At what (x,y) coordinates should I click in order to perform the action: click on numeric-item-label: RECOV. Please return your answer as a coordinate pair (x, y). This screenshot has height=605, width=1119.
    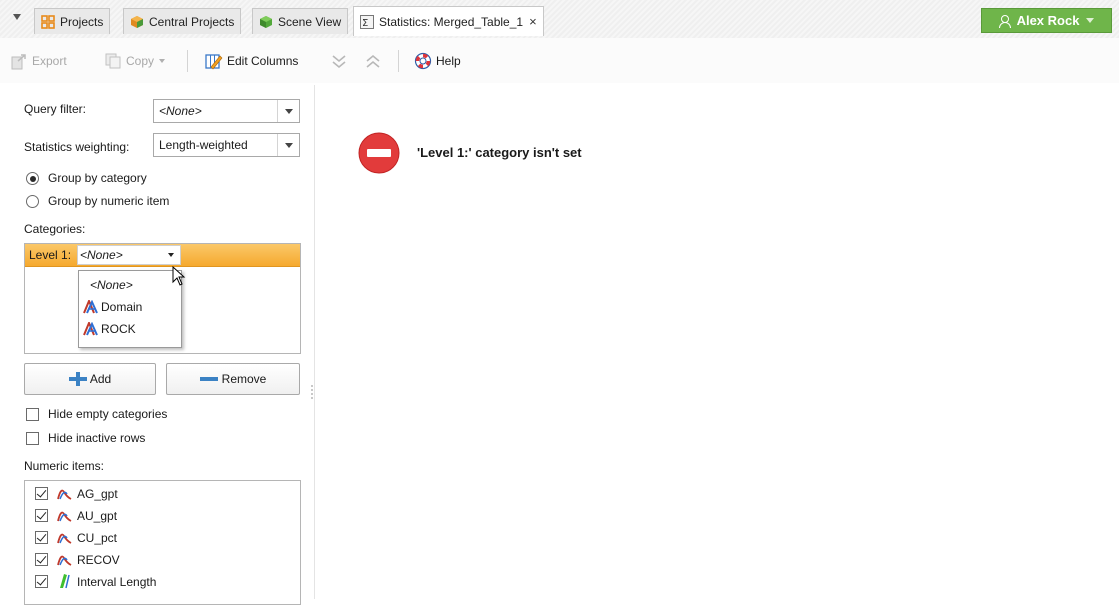
    Looking at the image, I should click on (98, 560).